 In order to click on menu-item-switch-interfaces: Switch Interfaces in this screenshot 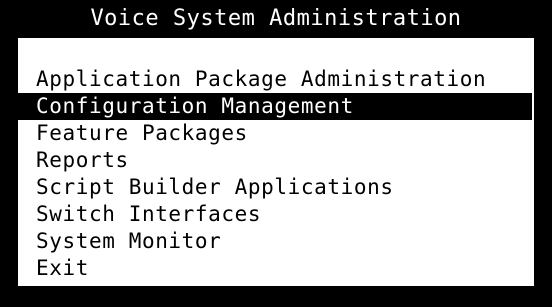, I will do `click(276, 214)`.